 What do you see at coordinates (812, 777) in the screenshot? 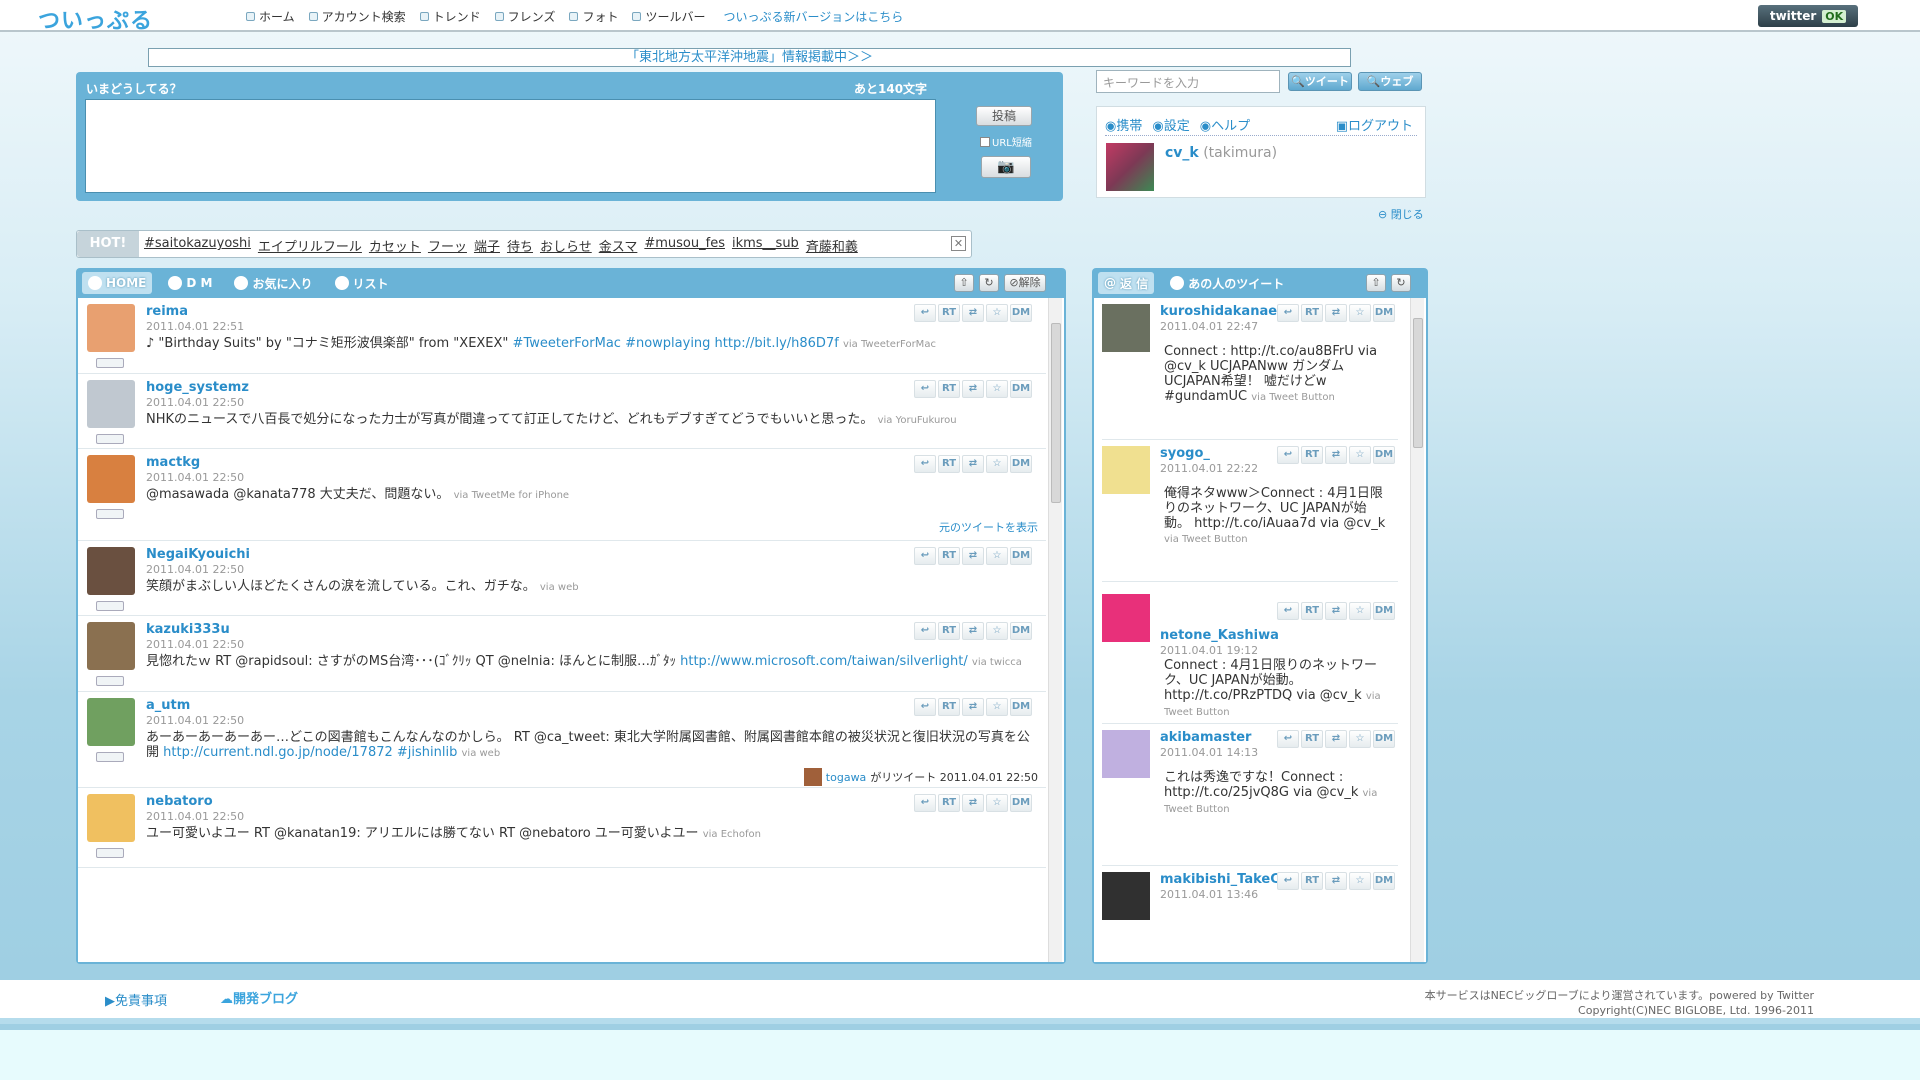
I see `retweeter-avatar` at bounding box center [812, 777].